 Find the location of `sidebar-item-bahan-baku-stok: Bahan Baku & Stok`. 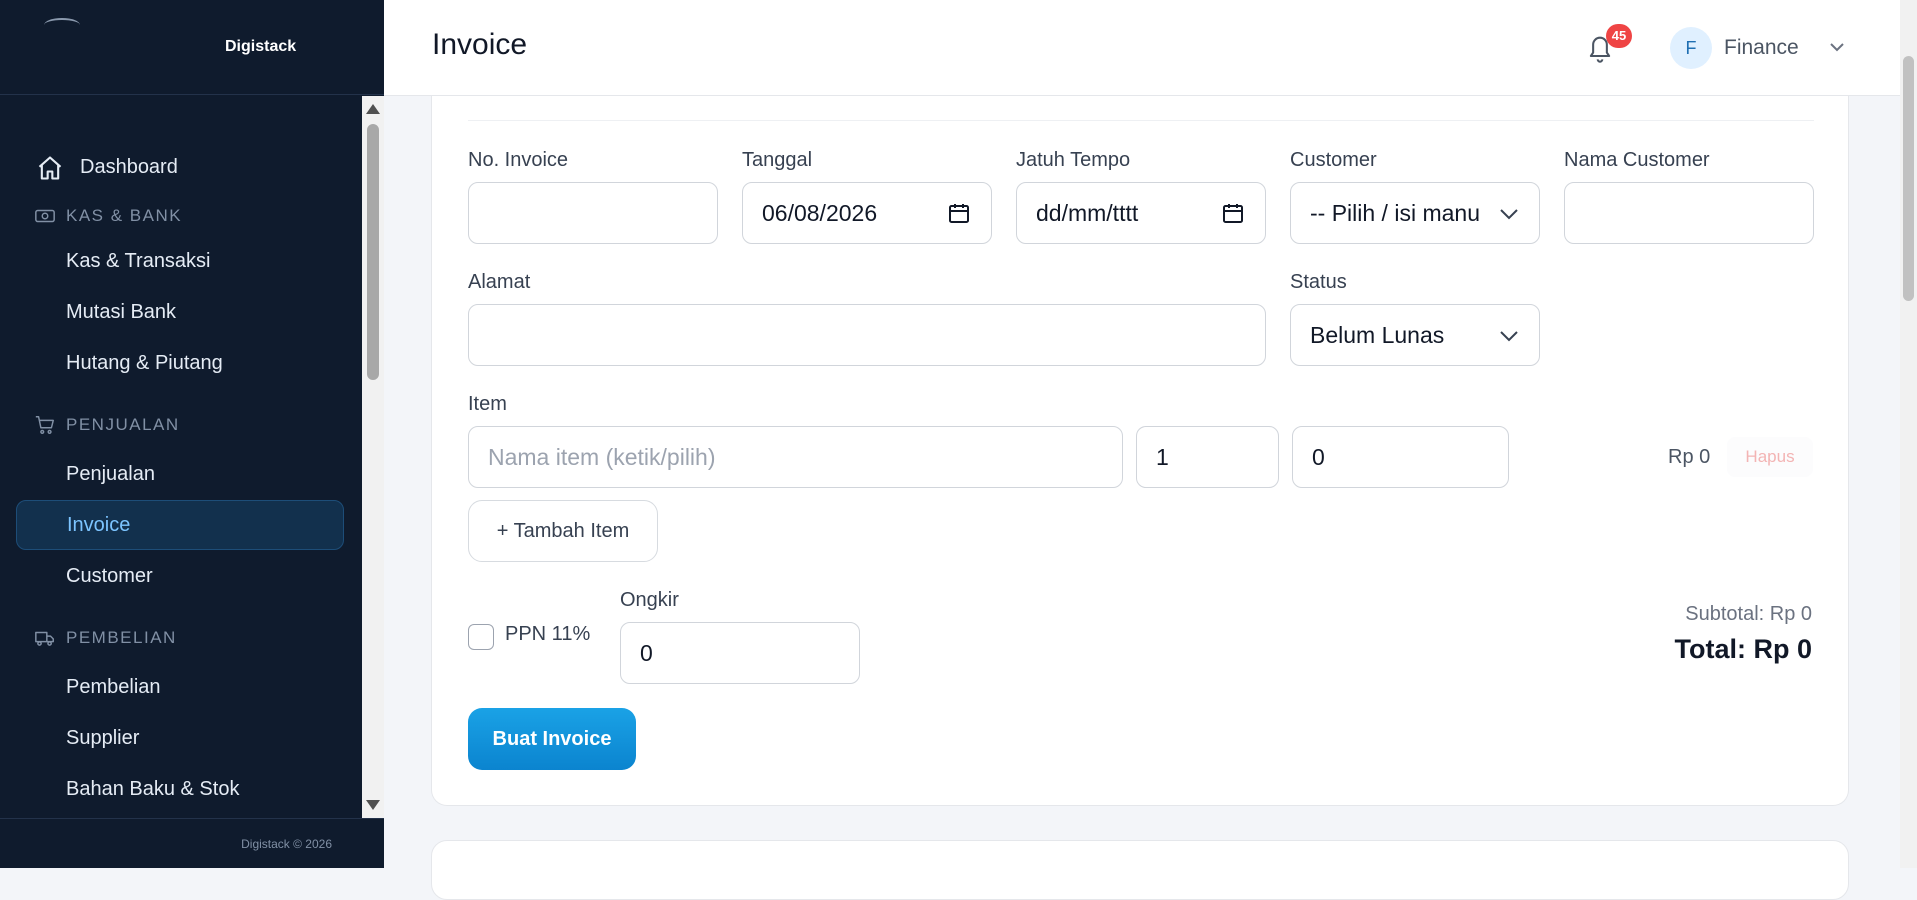

sidebar-item-bahan-baku-stok: Bahan Baku & Stok is located at coordinates (180, 789).